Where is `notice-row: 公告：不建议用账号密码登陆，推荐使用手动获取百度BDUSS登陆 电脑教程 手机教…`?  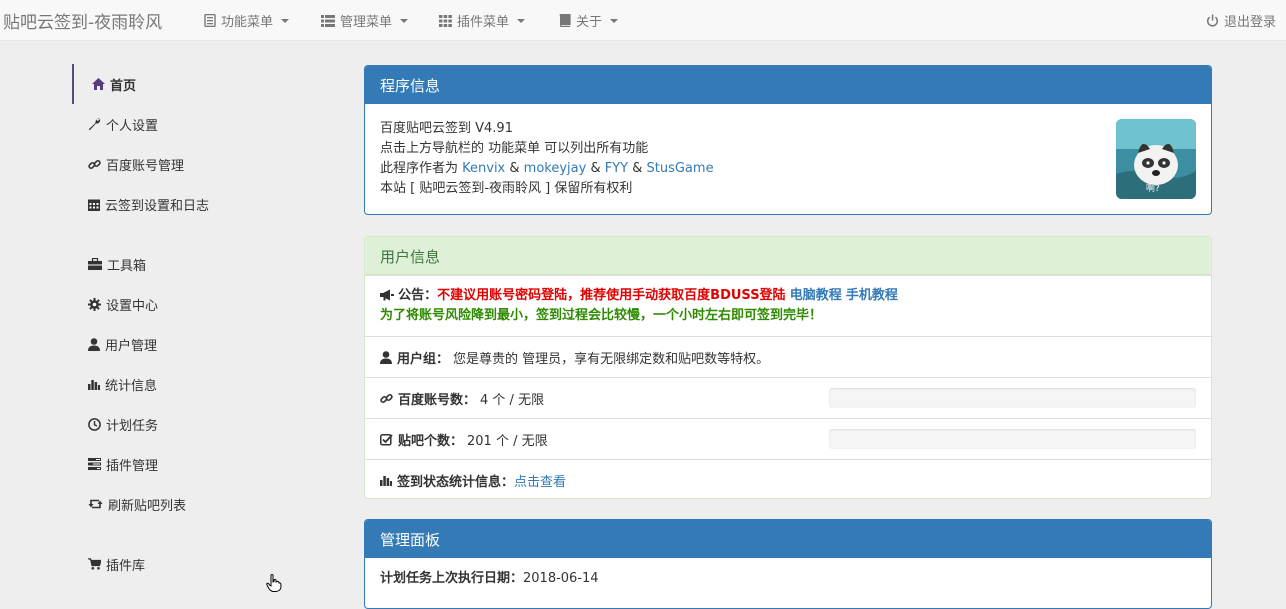 notice-row: 公告：不建议用账号密码登陆，推荐使用手动获取百度BDUSS登陆 电脑教程 手机教… is located at coordinates (788, 305).